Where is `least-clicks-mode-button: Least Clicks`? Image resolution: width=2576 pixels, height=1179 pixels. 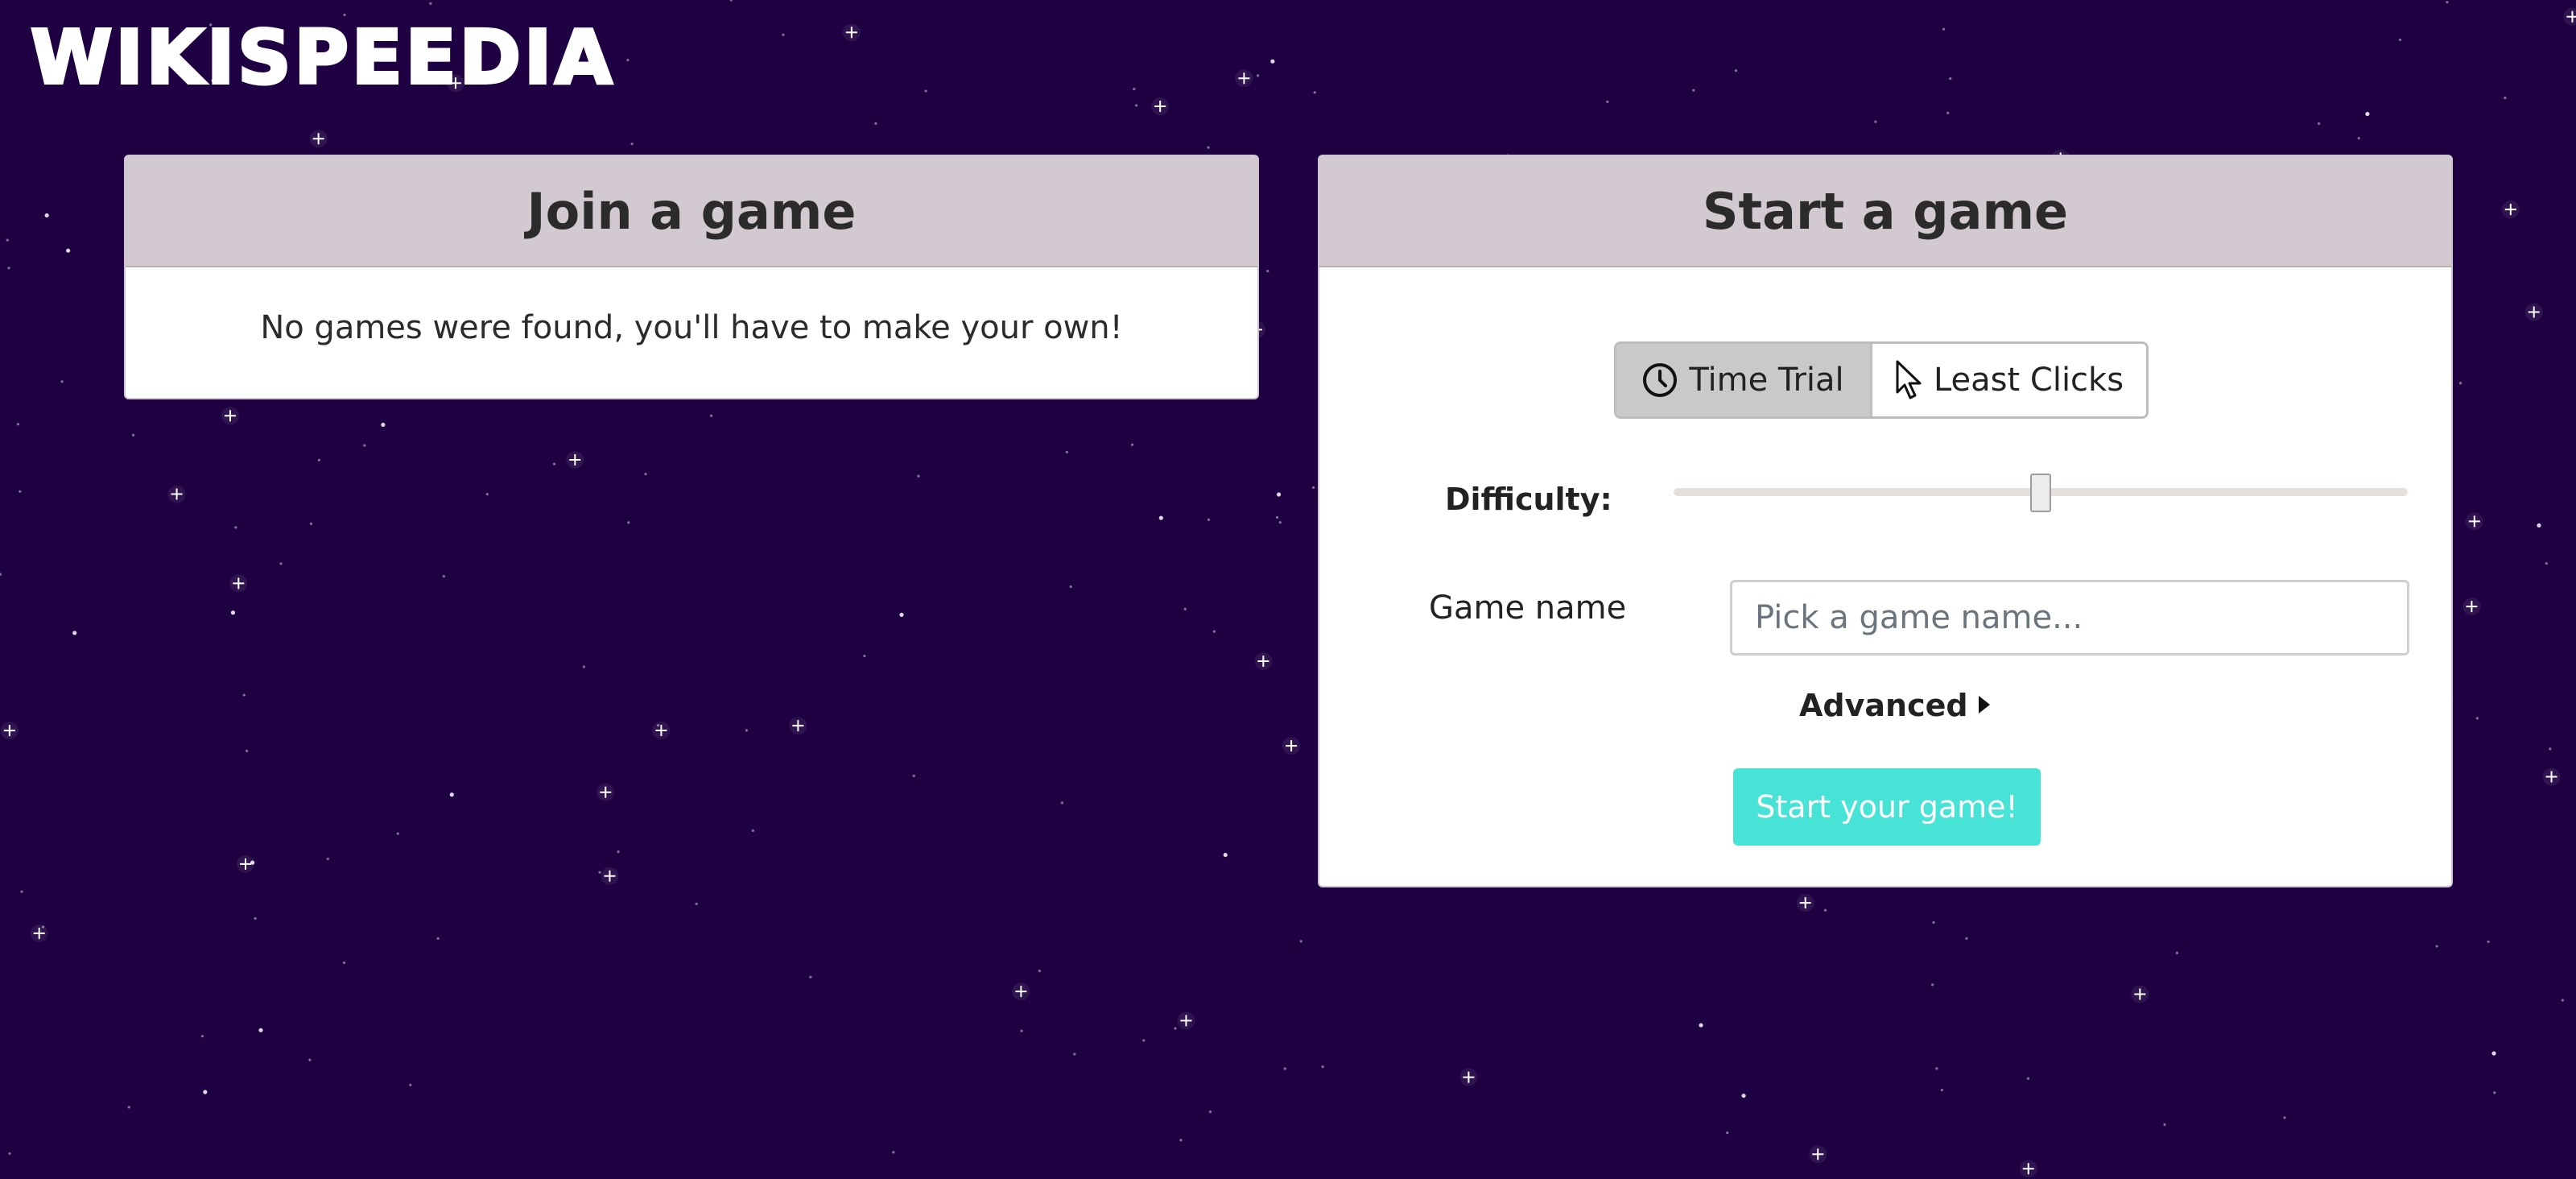
least-clicks-mode-button: Least Clicks is located at coordinates (2009, 380).